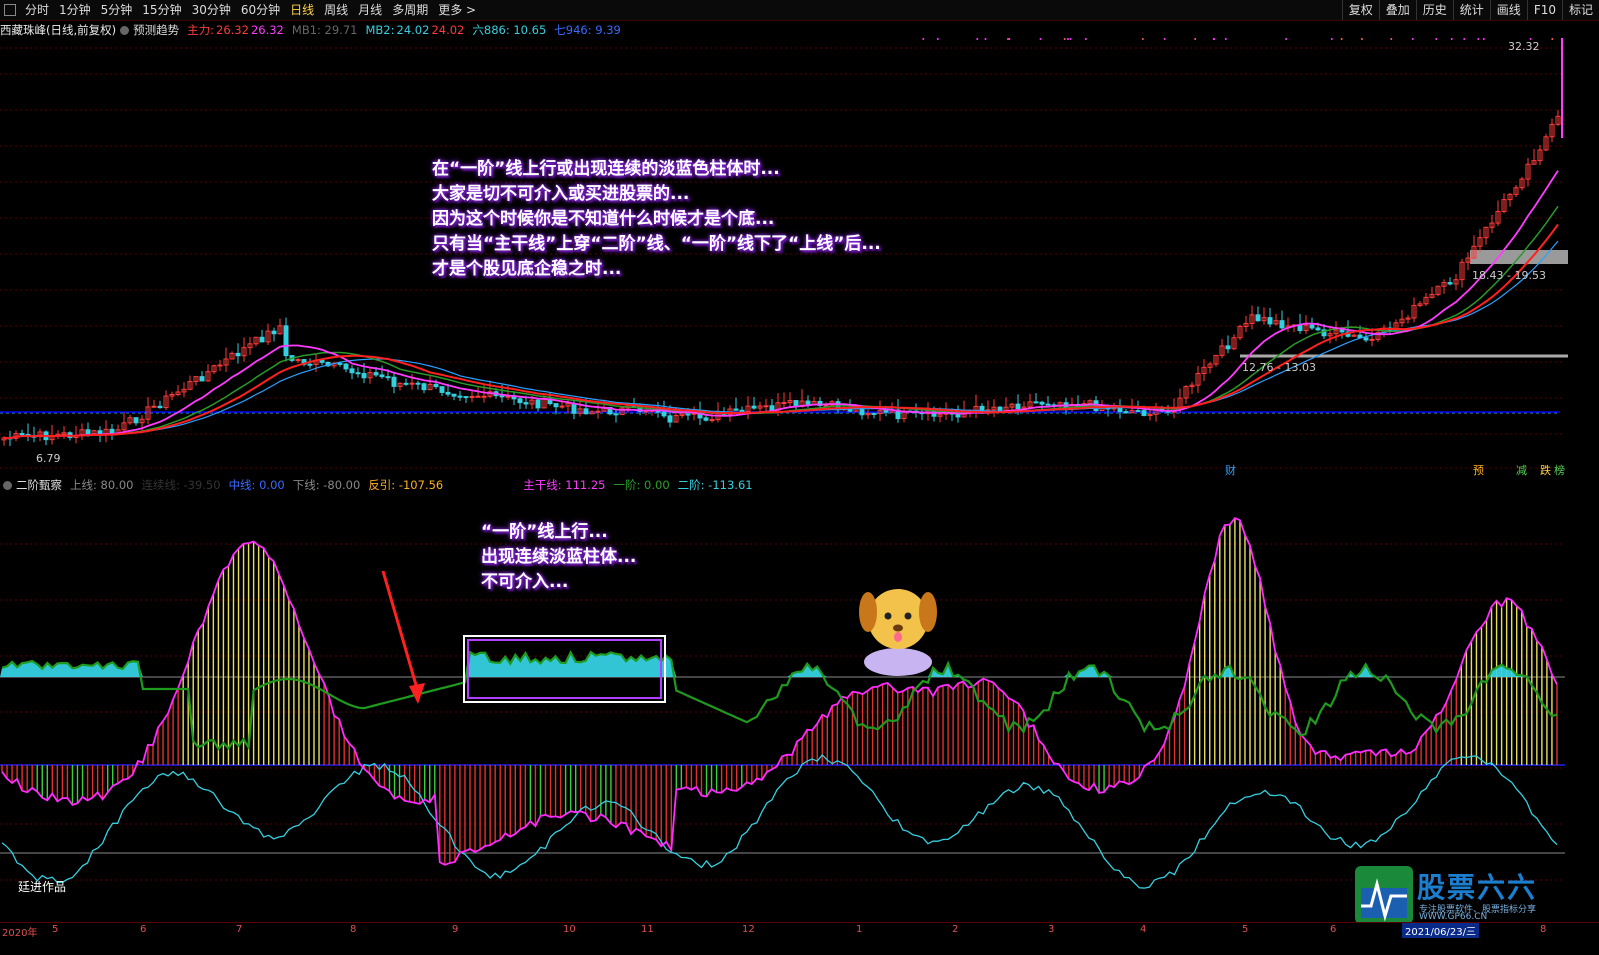 The height and width of the screenshot is (955, 1599). Describe the element at coordinates (647, 929) in the screenshot. I see `month-tick-6: 11` at that location.